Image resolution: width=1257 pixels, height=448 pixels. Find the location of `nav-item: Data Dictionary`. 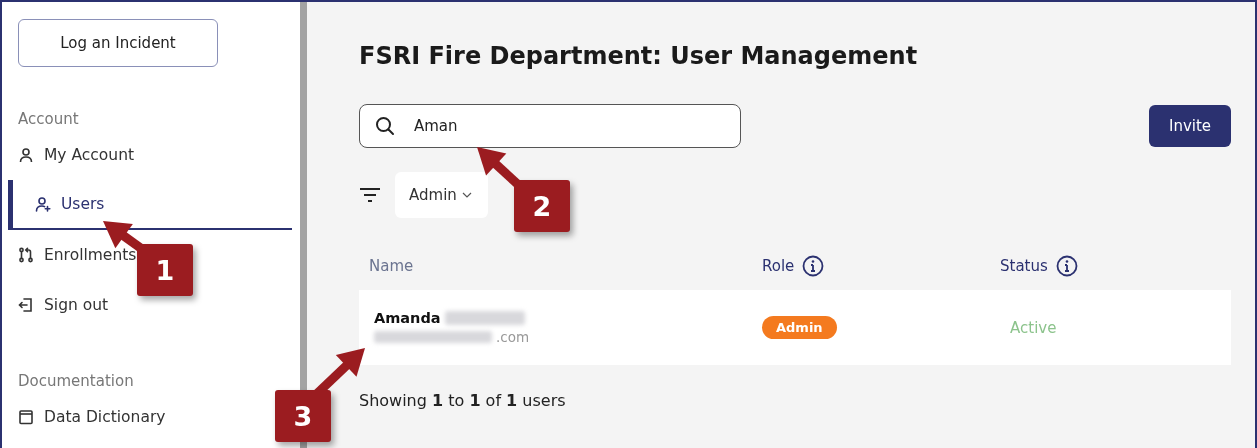

nav-item: Data Dictionary is located at coordinates (84, 417).